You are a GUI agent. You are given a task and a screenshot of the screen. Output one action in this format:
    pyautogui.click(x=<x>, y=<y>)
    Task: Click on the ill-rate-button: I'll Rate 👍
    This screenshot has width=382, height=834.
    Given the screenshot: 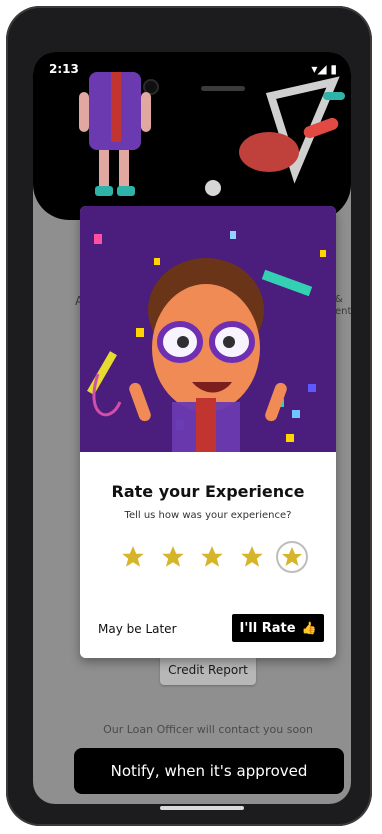 What is the action you would take?
    pyautogui.click(x=278, y=628)
    